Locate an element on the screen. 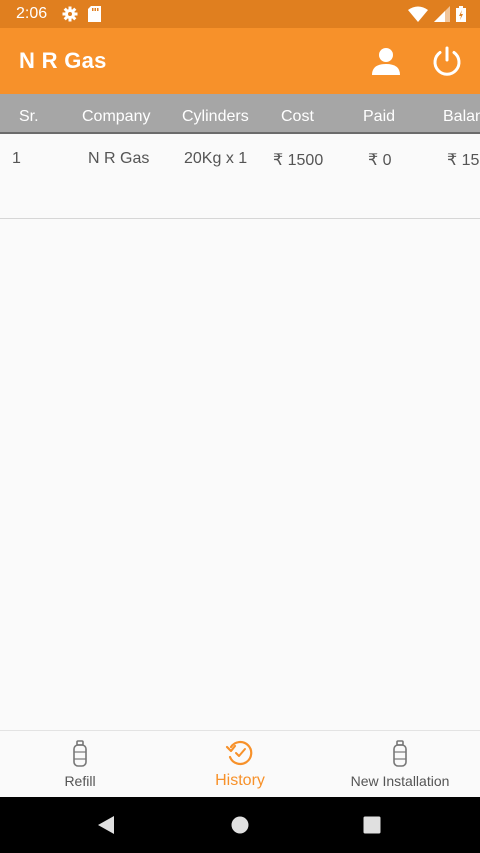 The width and height of the screenshot is (480, 853). system-navigation-bar is located at coordinates (240, 825).